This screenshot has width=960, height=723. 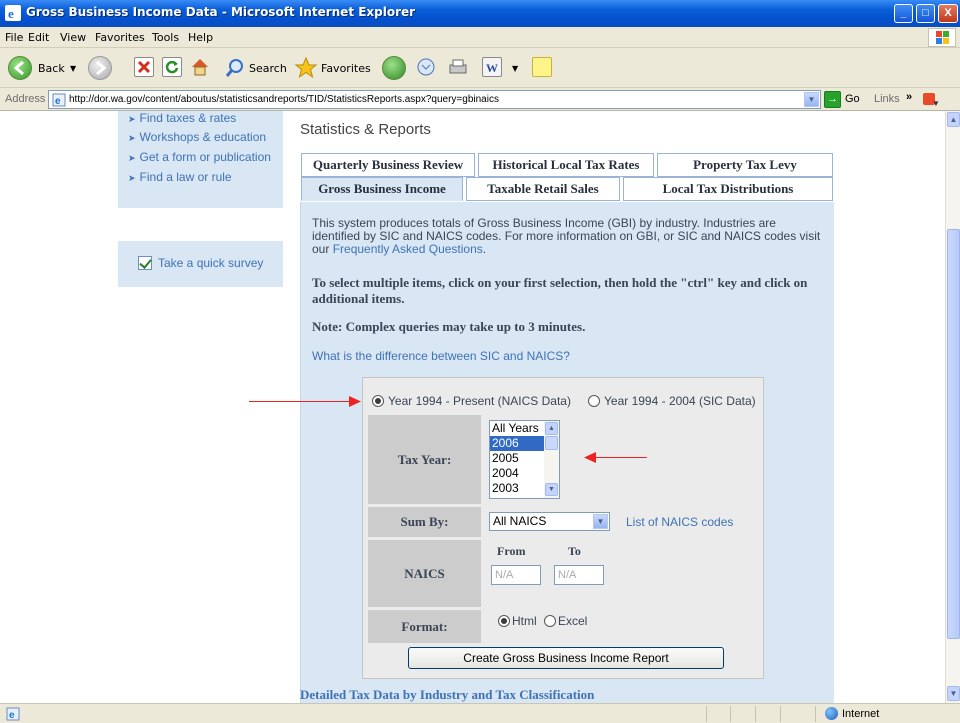 I want to click on messenger-note-icon, so click(x=542, y=67).